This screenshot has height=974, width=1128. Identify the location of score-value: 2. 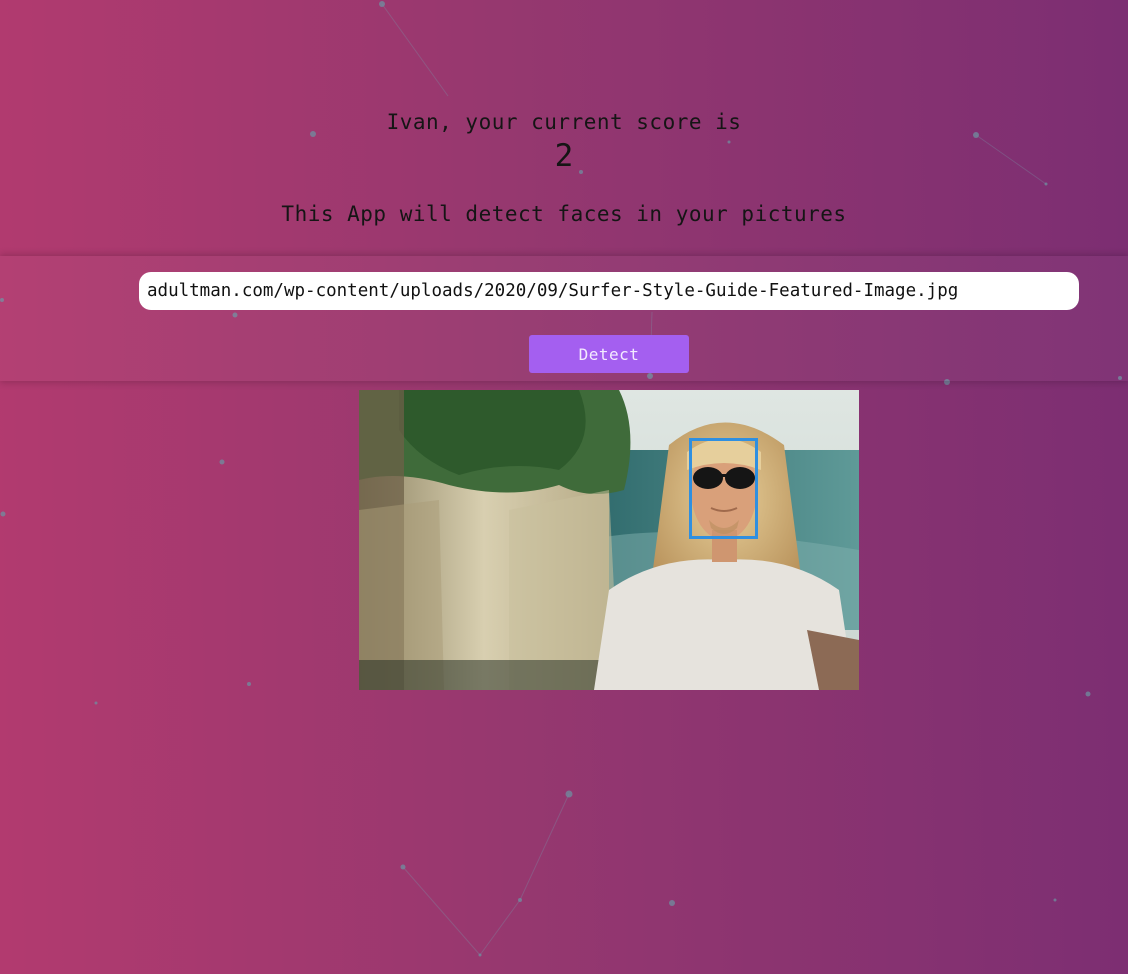
(564, 156).